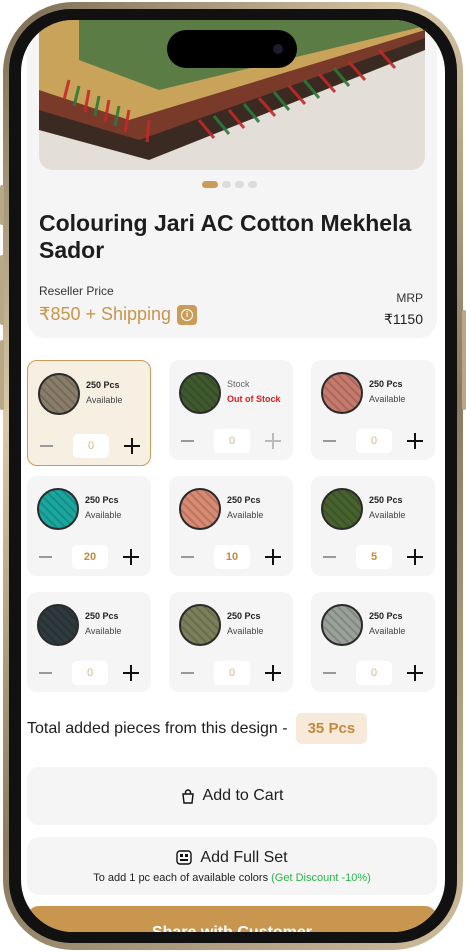  Describe the element at coordinates (409, 298) in the screenshot. I see `mrp-label: MRP` at that location.